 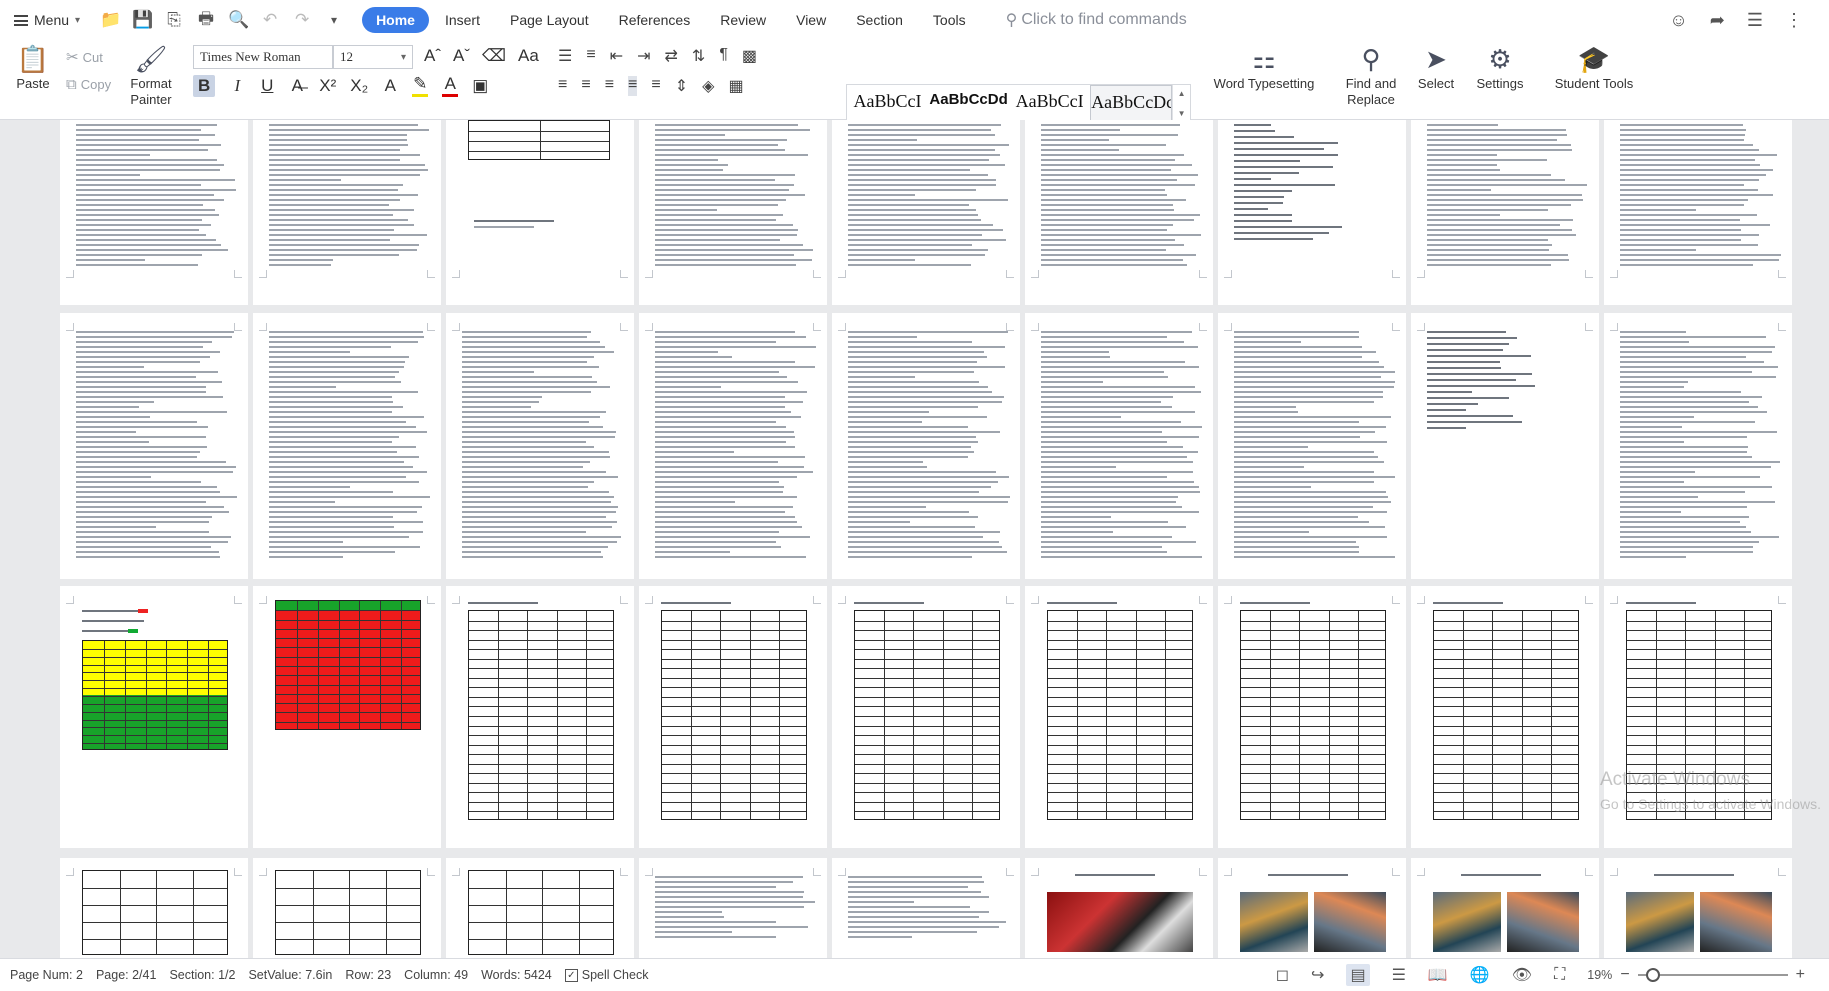 What do you see at coordinates (110, 20) in the screenshot?
I see `open-folder-icon: 📁` at bounding box center [110, 20].